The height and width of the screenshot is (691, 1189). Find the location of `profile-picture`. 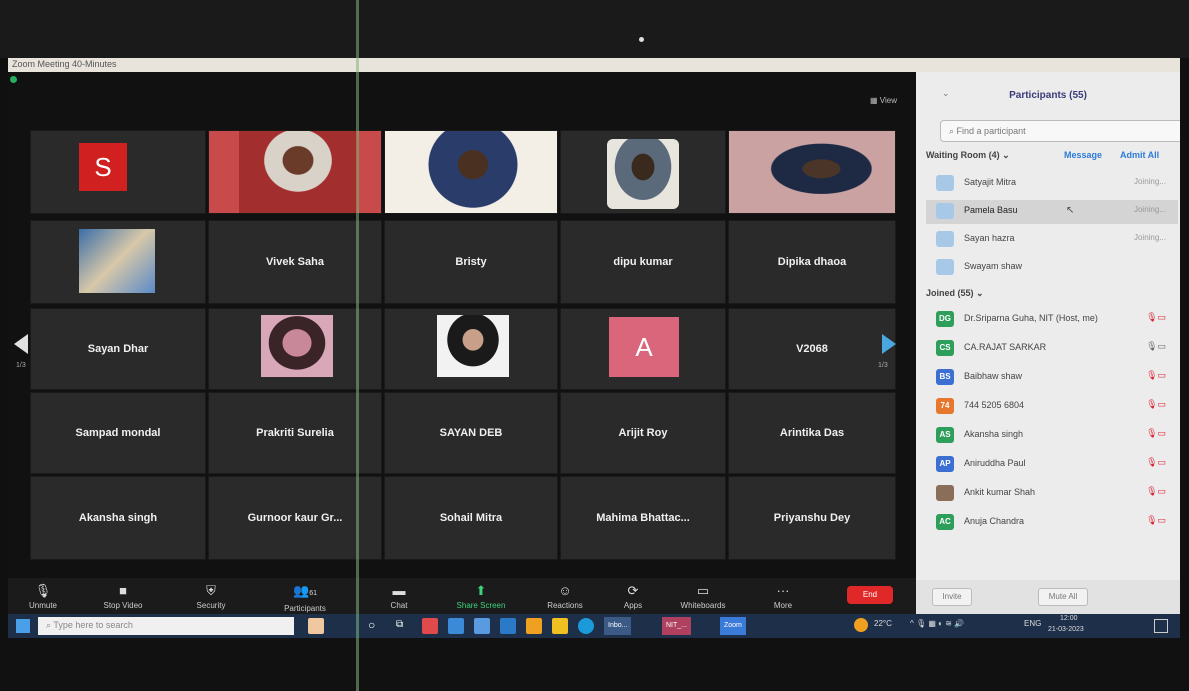

profile-picture is located at coordinates (297, 346).